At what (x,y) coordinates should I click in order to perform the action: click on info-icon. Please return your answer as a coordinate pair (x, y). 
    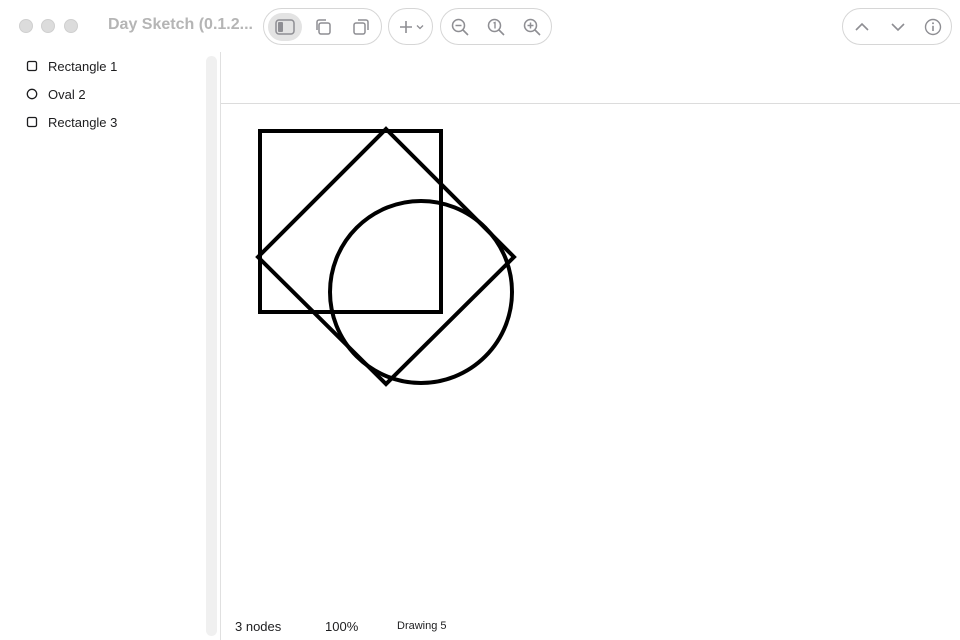
    Looking at the image, I should click on (933, 27).